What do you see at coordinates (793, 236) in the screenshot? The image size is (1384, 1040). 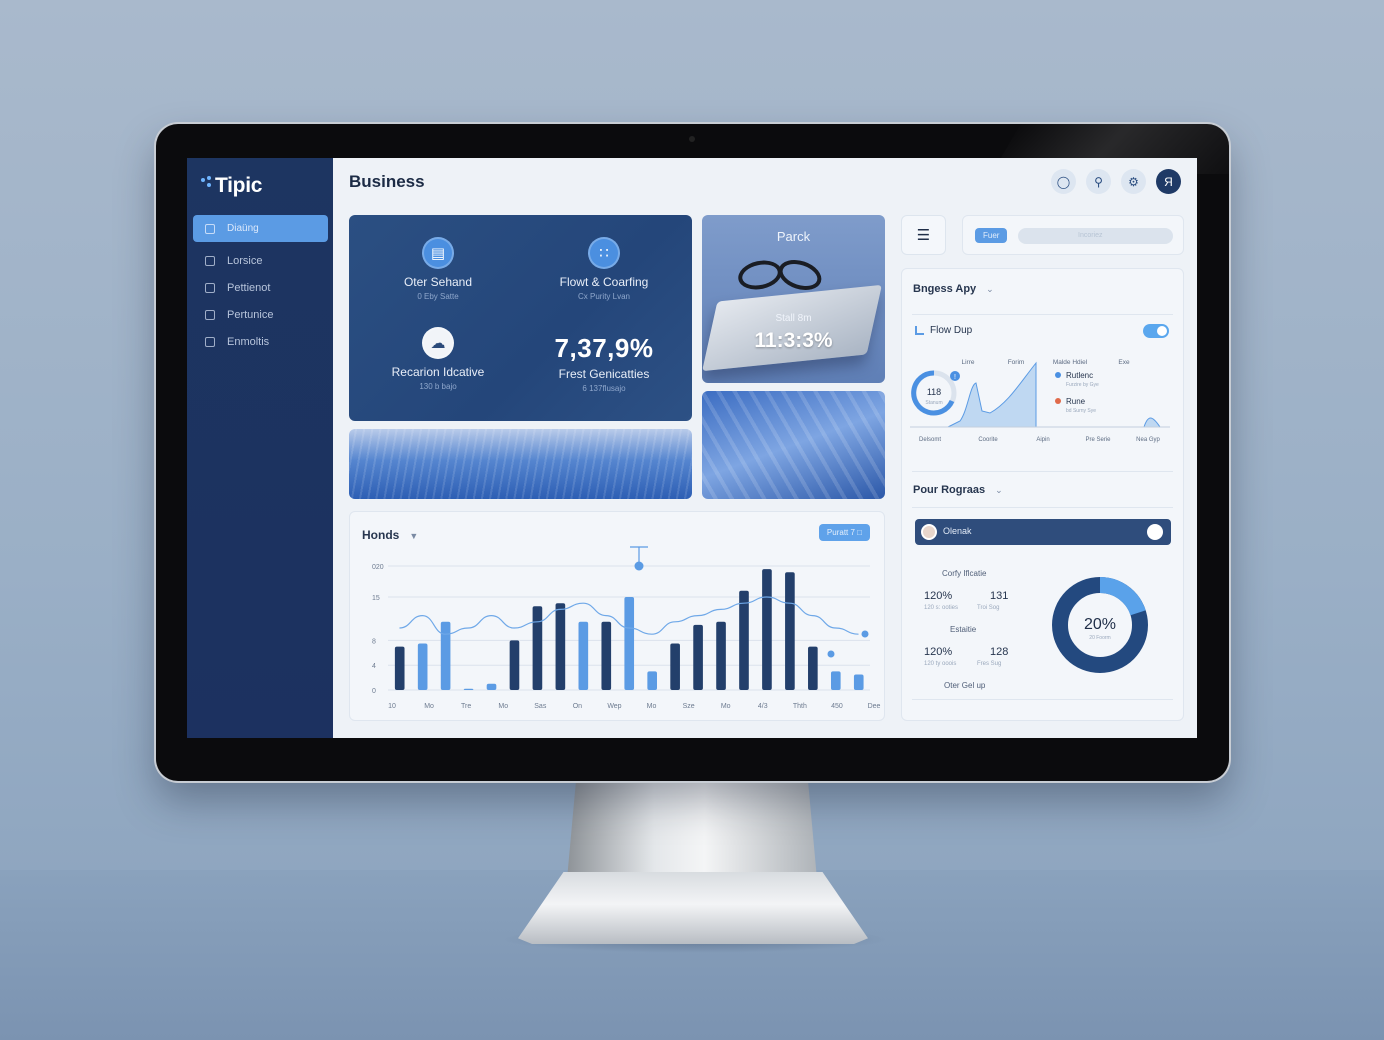 I see `photo-title: Parck` at bounding box center [793, 236].